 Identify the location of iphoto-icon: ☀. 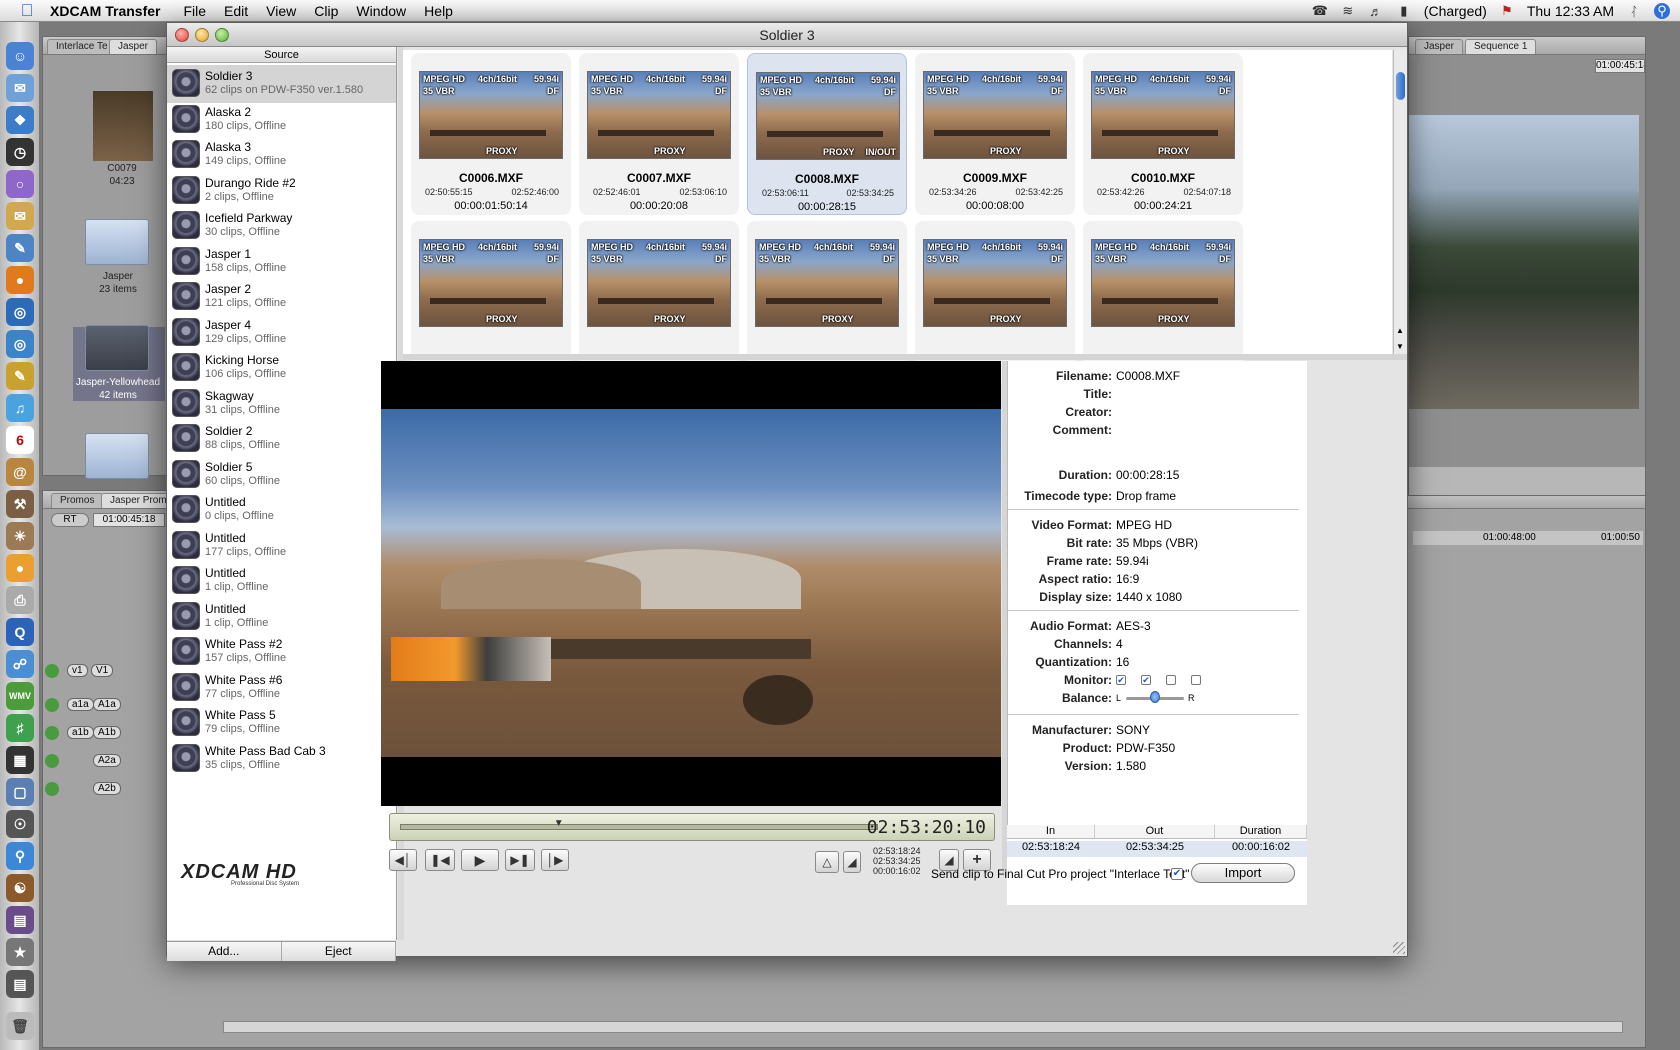
(20, 536).